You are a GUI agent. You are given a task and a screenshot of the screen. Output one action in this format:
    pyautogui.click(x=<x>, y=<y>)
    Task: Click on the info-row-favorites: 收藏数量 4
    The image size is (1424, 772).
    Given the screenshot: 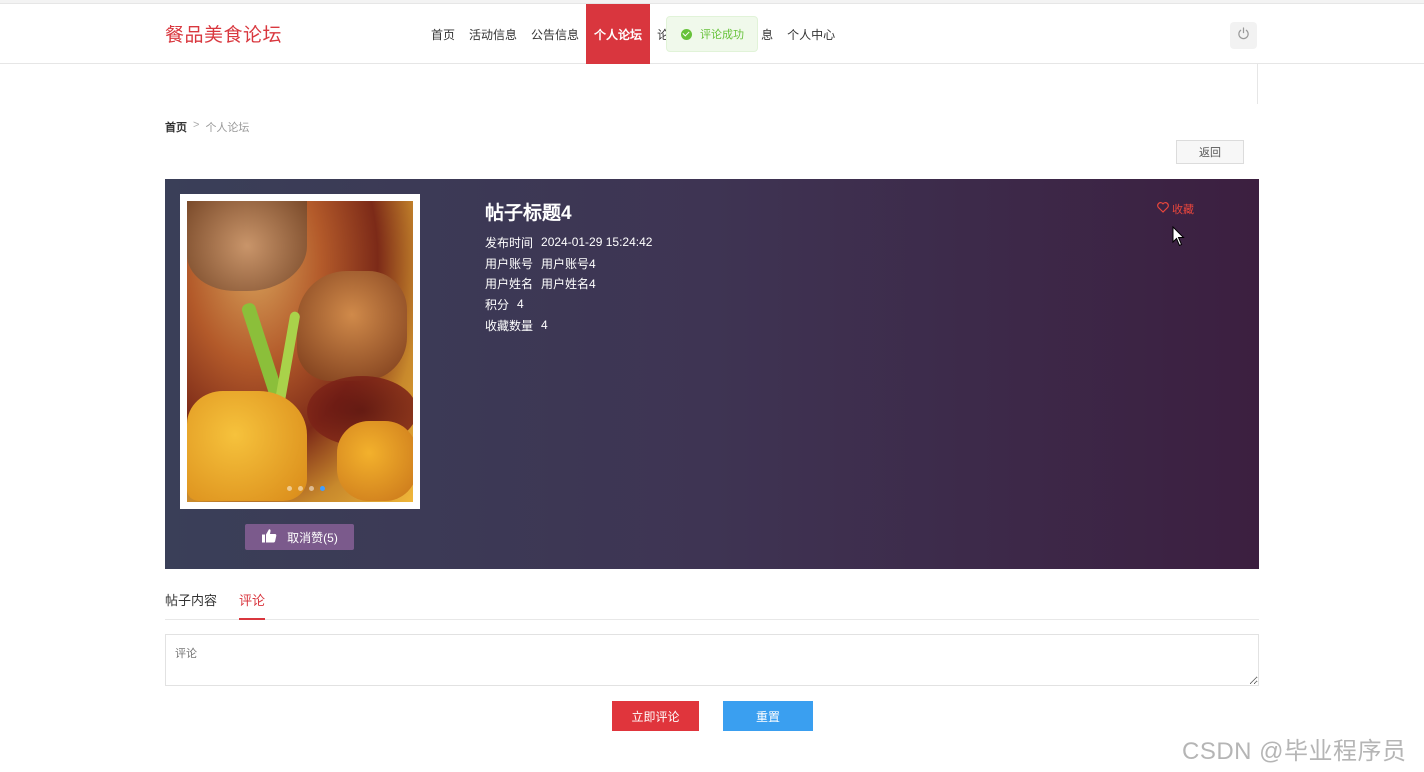 What is the action you would take?
    pyautogui.click(x=568, y=325)
    